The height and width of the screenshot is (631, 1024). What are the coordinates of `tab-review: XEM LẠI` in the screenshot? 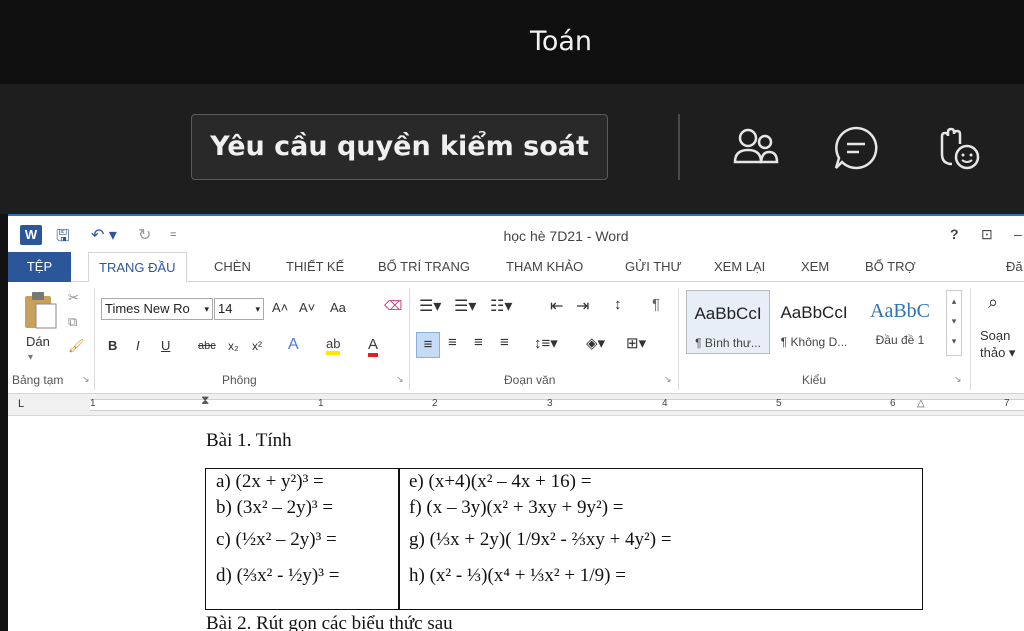 It's located at (739, 267).